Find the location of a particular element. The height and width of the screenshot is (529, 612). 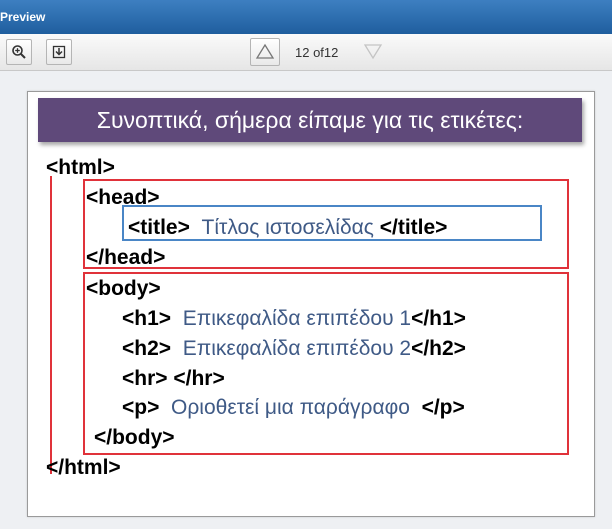

next-page-button is located at coordinates (373, 52).